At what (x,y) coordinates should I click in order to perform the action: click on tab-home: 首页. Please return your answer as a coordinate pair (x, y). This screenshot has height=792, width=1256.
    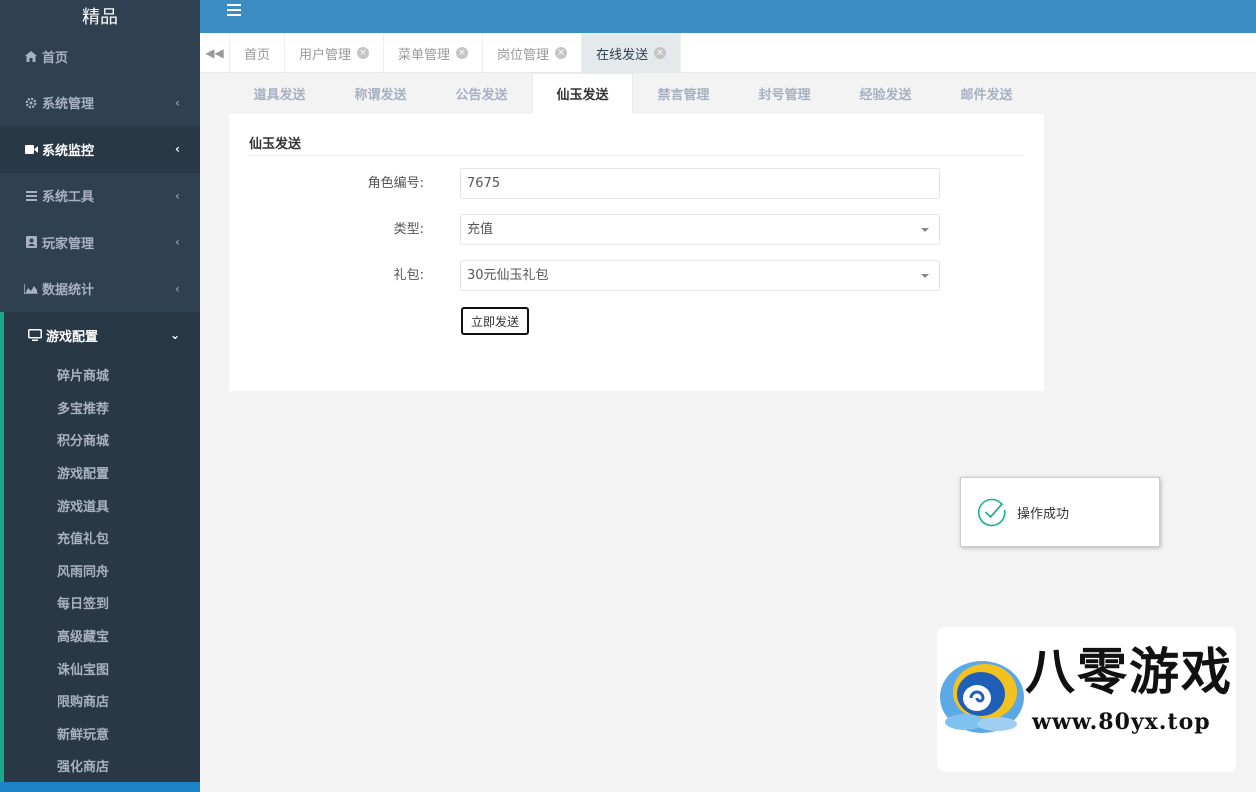
    Looking at the image, I should click on (258, 53).